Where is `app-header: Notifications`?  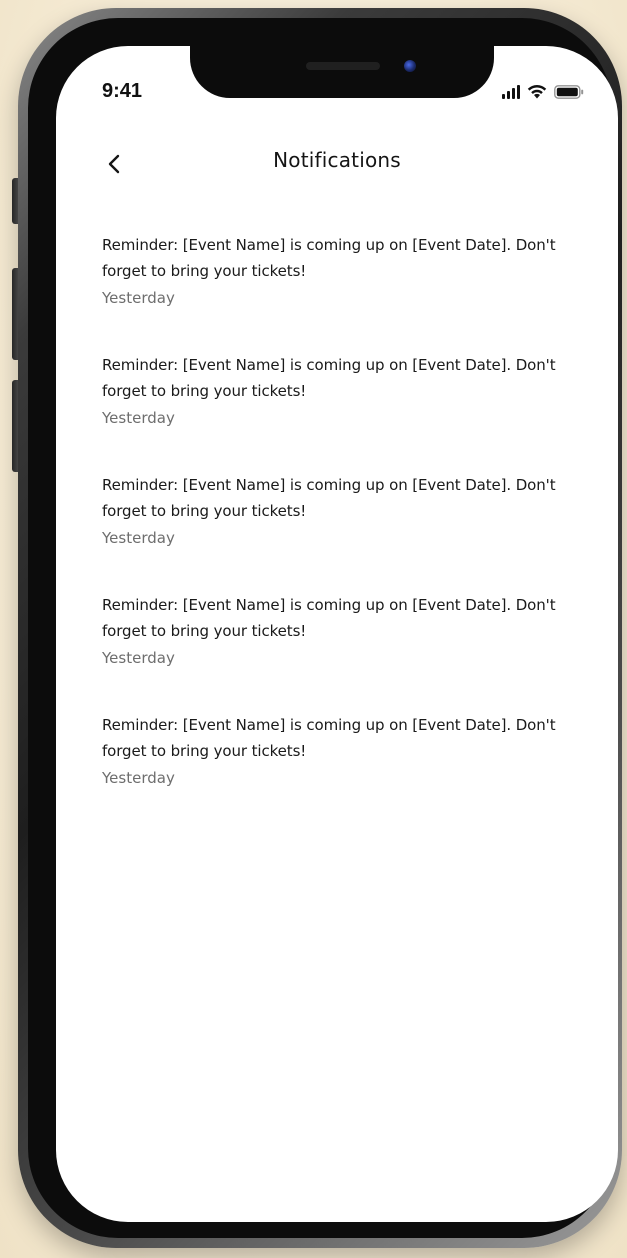
app-header: Notifications is located at coordinates (337, 163).